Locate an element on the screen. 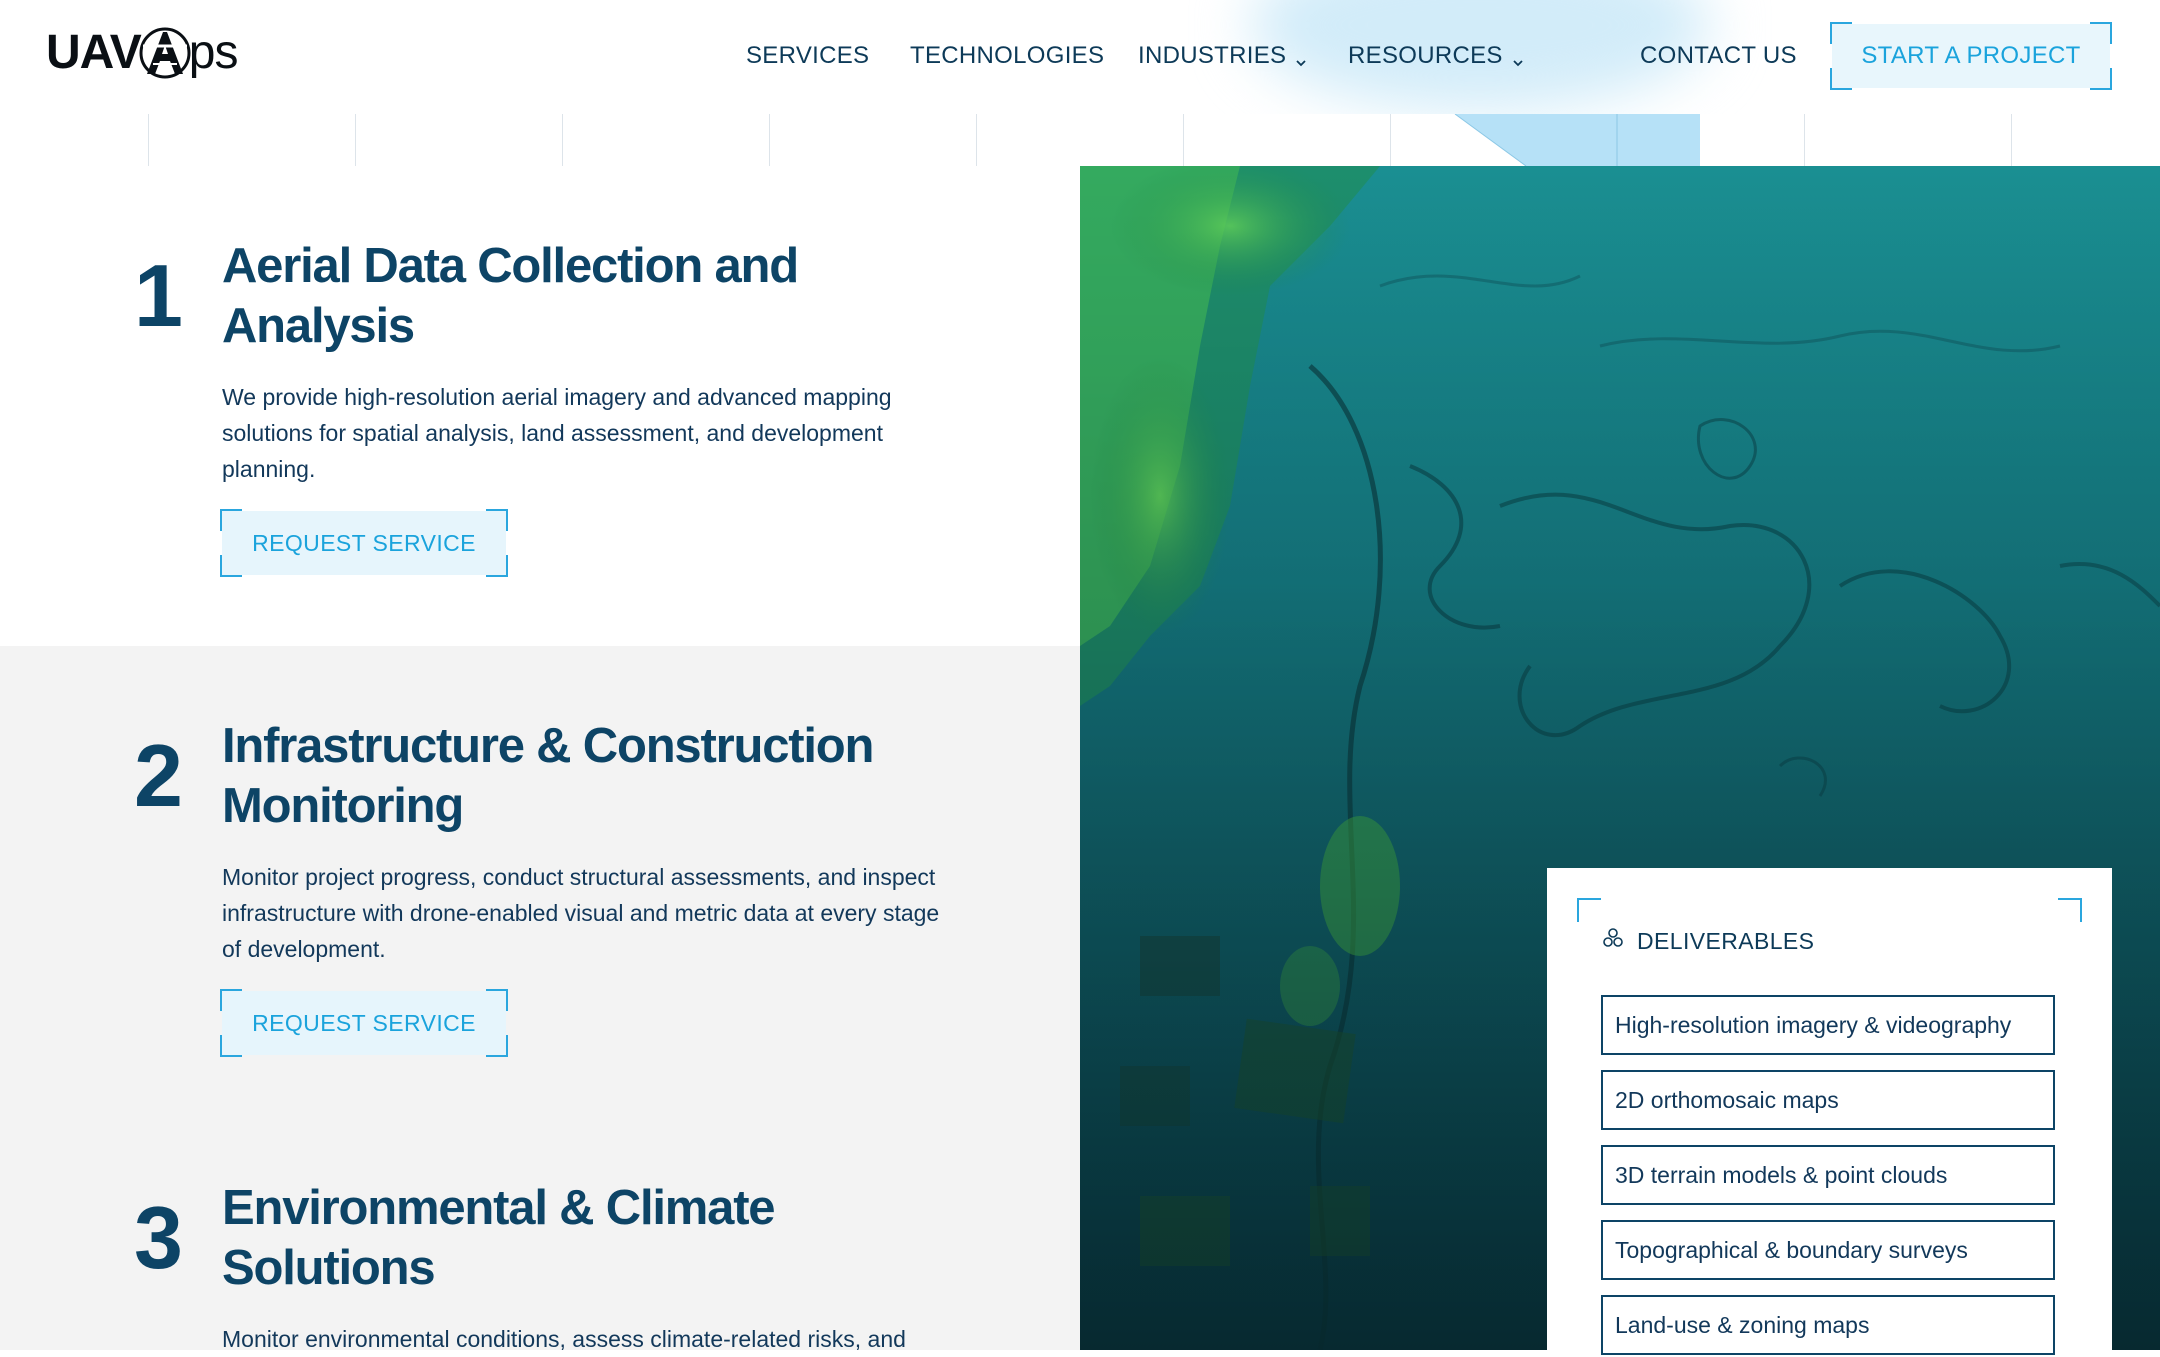 This screenshot has width=2160, height=1357. logo-mark-icon is located at coordinates (165, 52).